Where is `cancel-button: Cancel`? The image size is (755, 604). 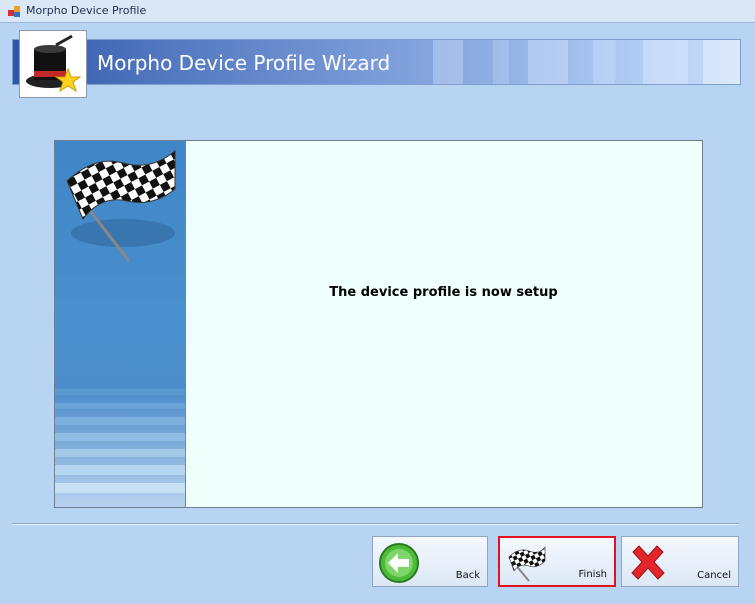
cancel-button: Cancel is located at coordinates (680, 561).